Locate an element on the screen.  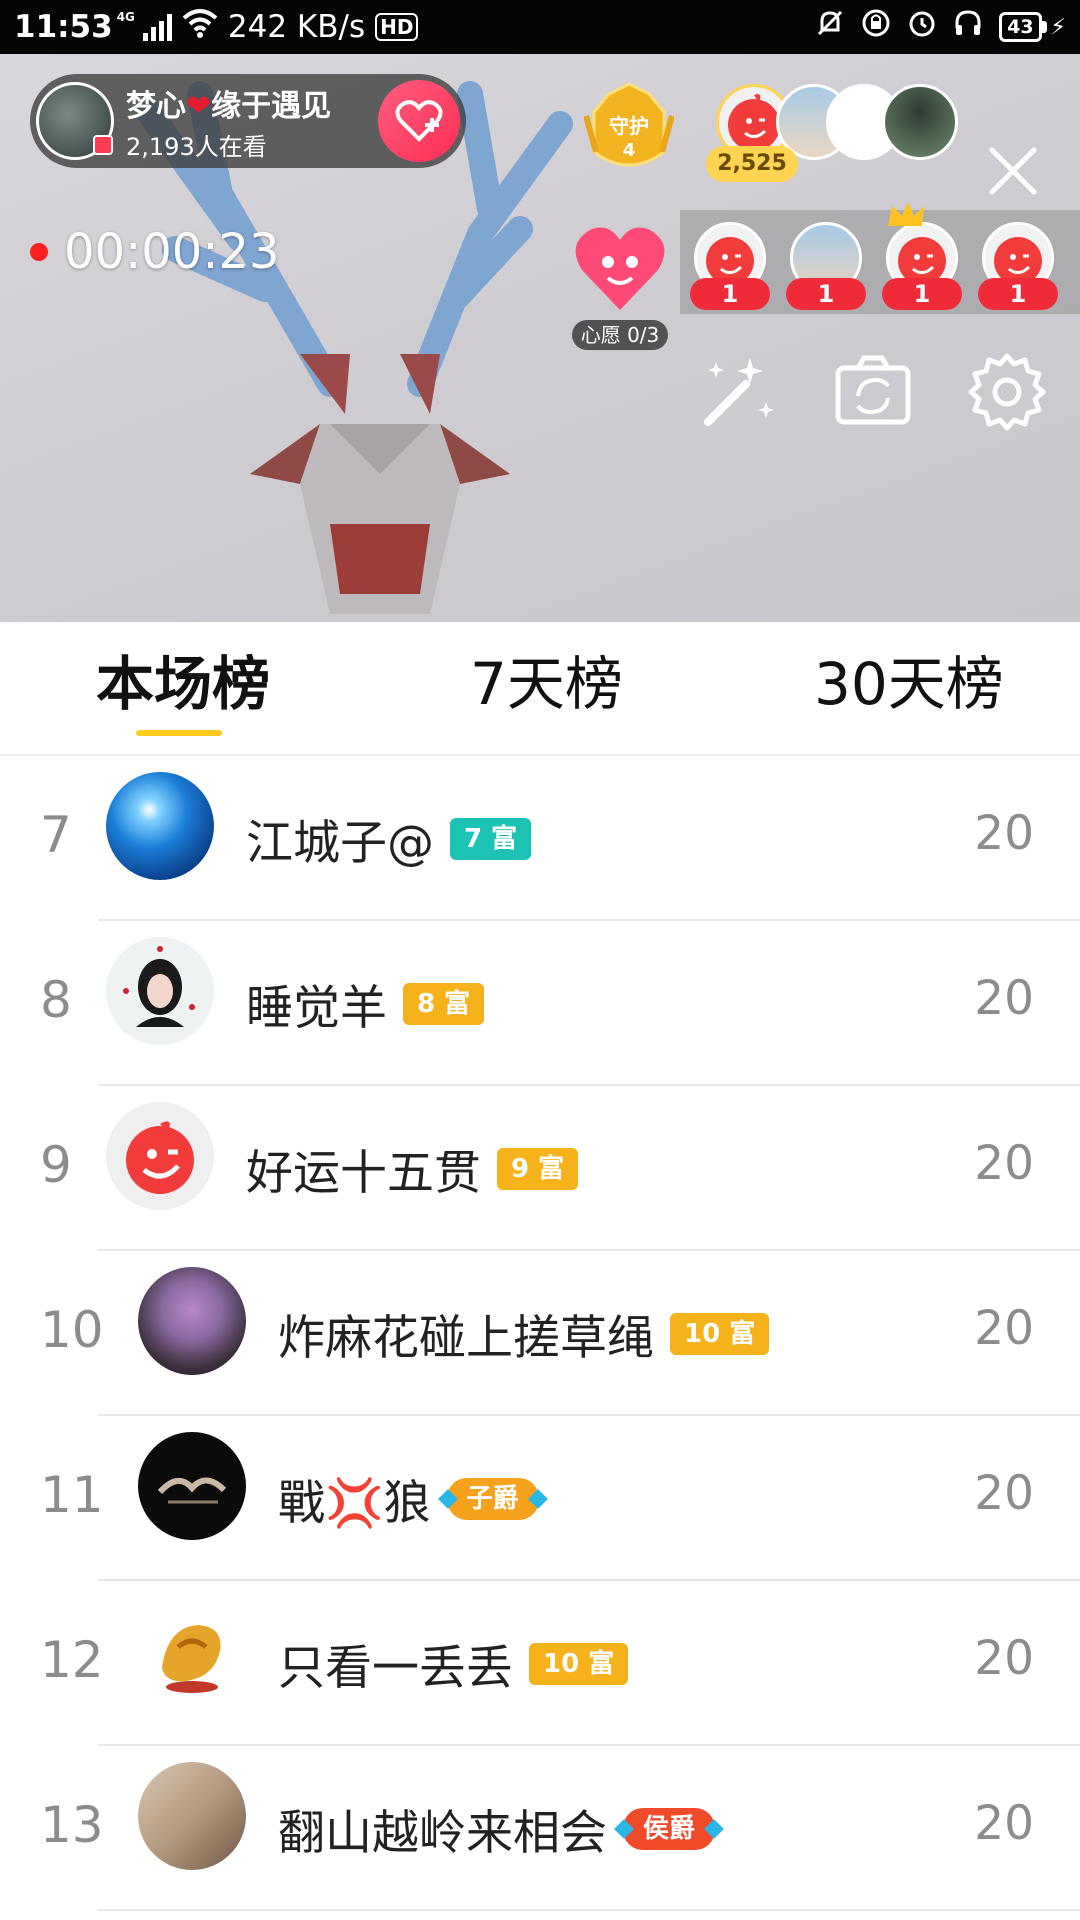
settings-button is located at coordinates (1007, 391).